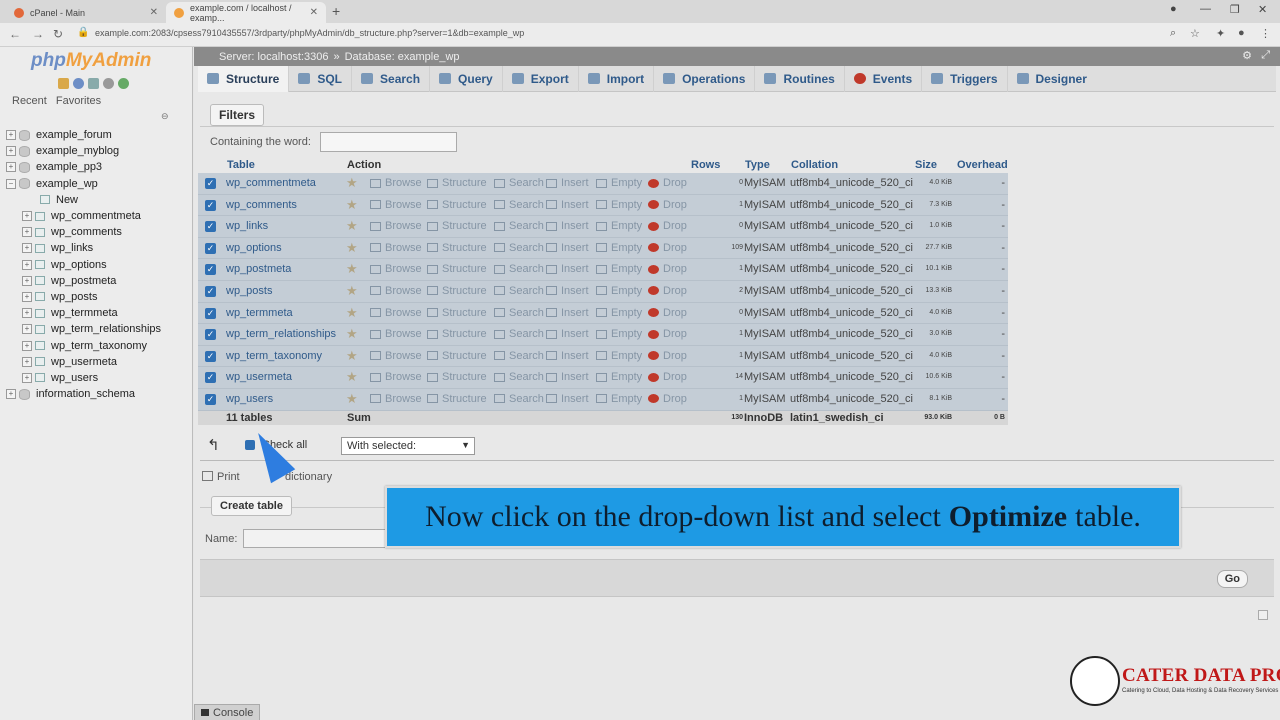  What do you see at coordinates (1220, 33) in the screenshot?
I see `extensions-icon: ✦` at bounding box center [1220, 33].